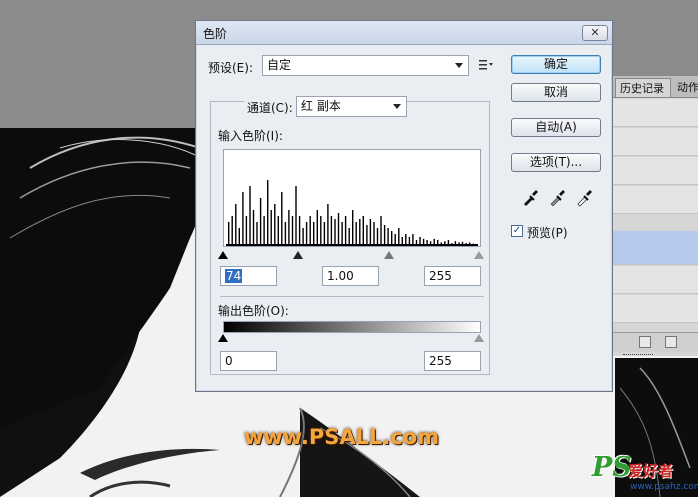 The height and width of the screenshot is (497, 698). Describe the element at coordinates (365, 65) in the screenshot. I see `preset-dropdown: 自定` at that location.